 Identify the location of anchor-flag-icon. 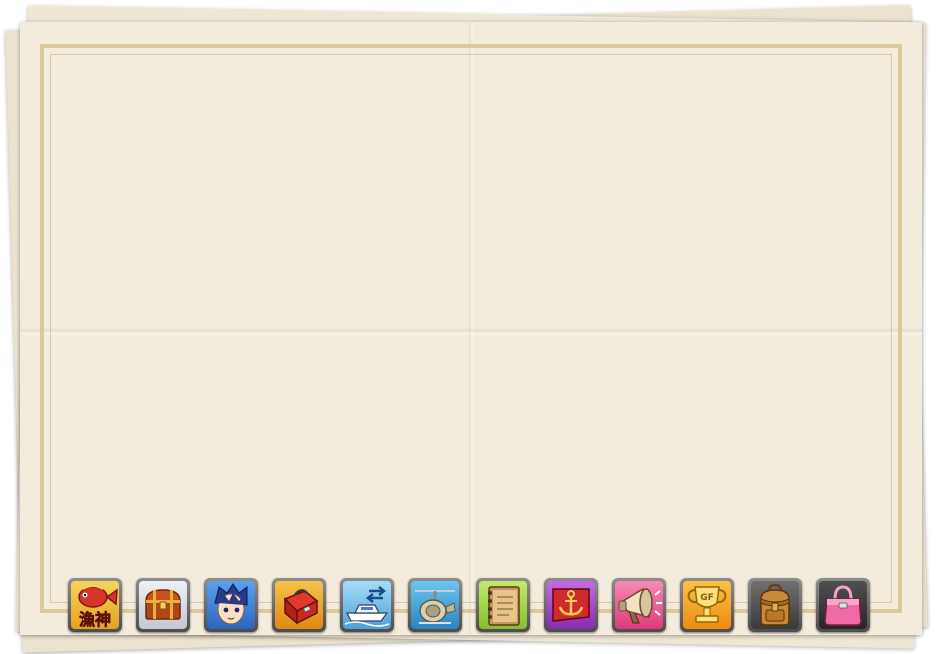
(571, 605).